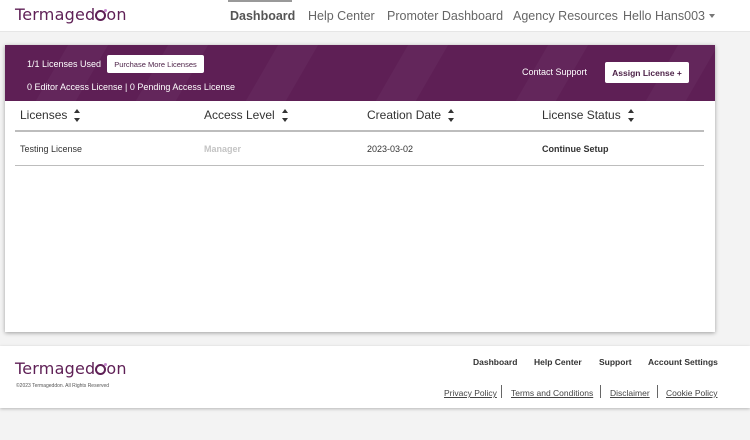  What do you see at coordinates (712, 16) in the screenshot?
I see `chevron-down-icon` at bounding box center [712, 16].